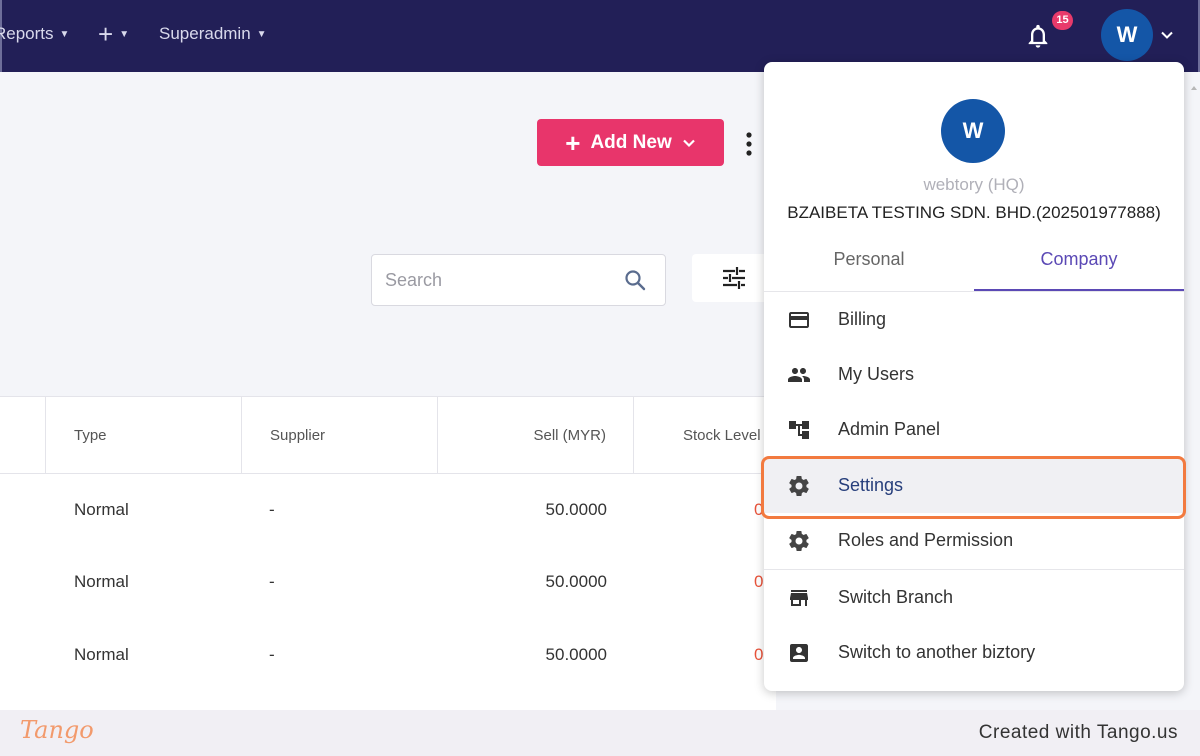 This screenshot has height=756, width=1200. What do you see at coordinates (799, 541) in the screenshot?
I see `gear-icon` at bounding box center [799, 541].